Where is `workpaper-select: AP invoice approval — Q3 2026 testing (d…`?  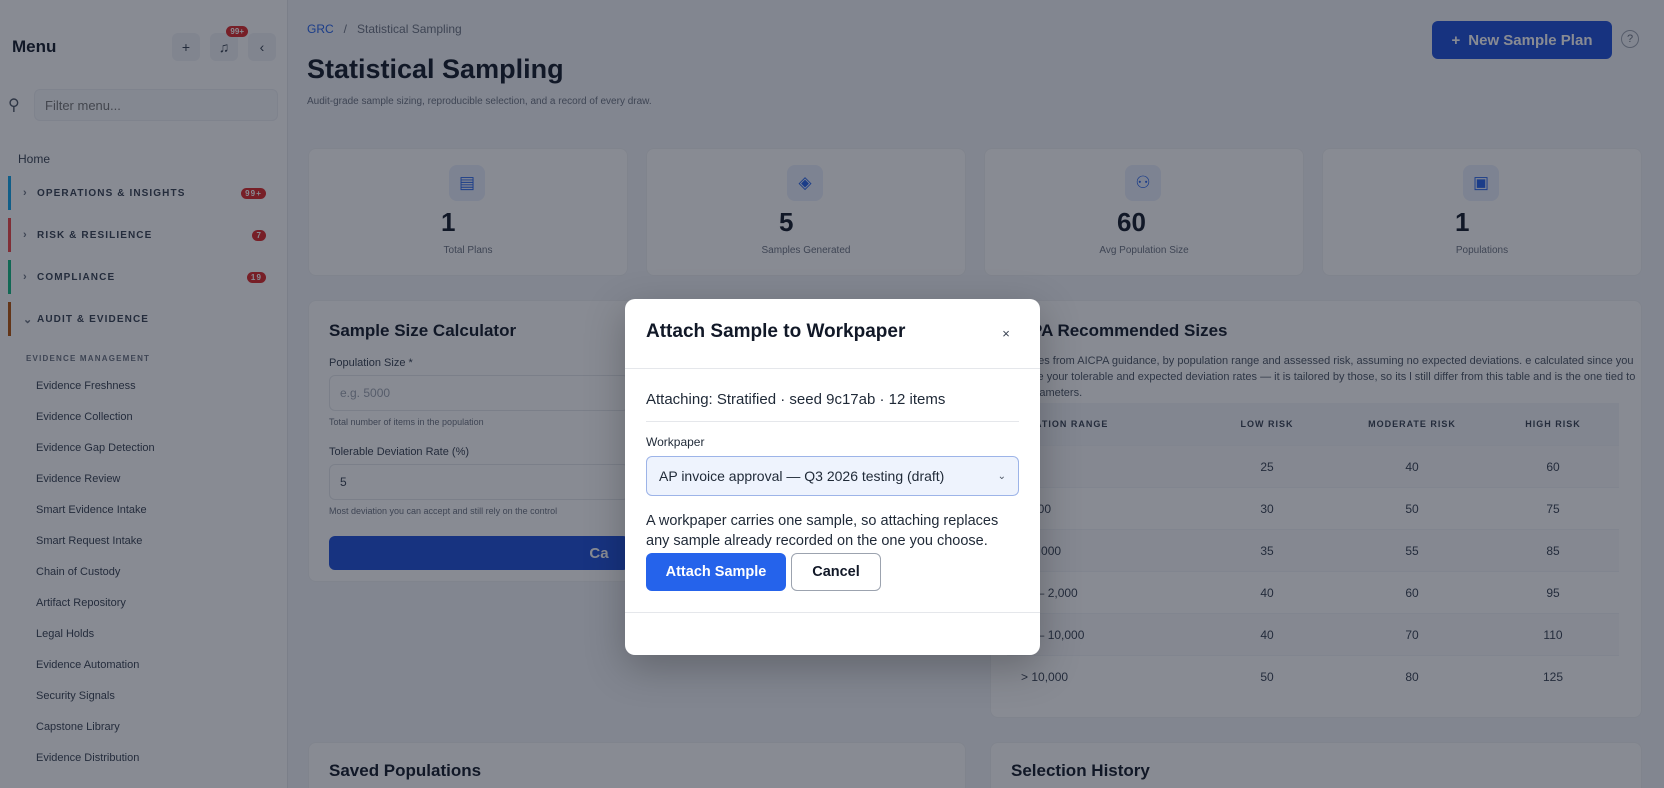 workpaper-select: AP invoice approval — Q3 2026 testing (d… is located at coordinates (832, 476).